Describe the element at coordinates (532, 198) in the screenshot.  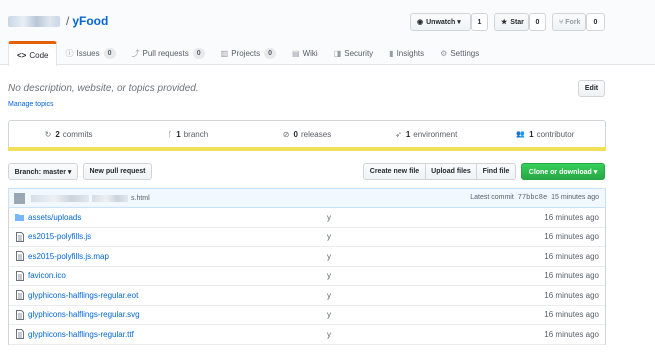
I see `commit-sha-link: 77bbc8e` at that location.